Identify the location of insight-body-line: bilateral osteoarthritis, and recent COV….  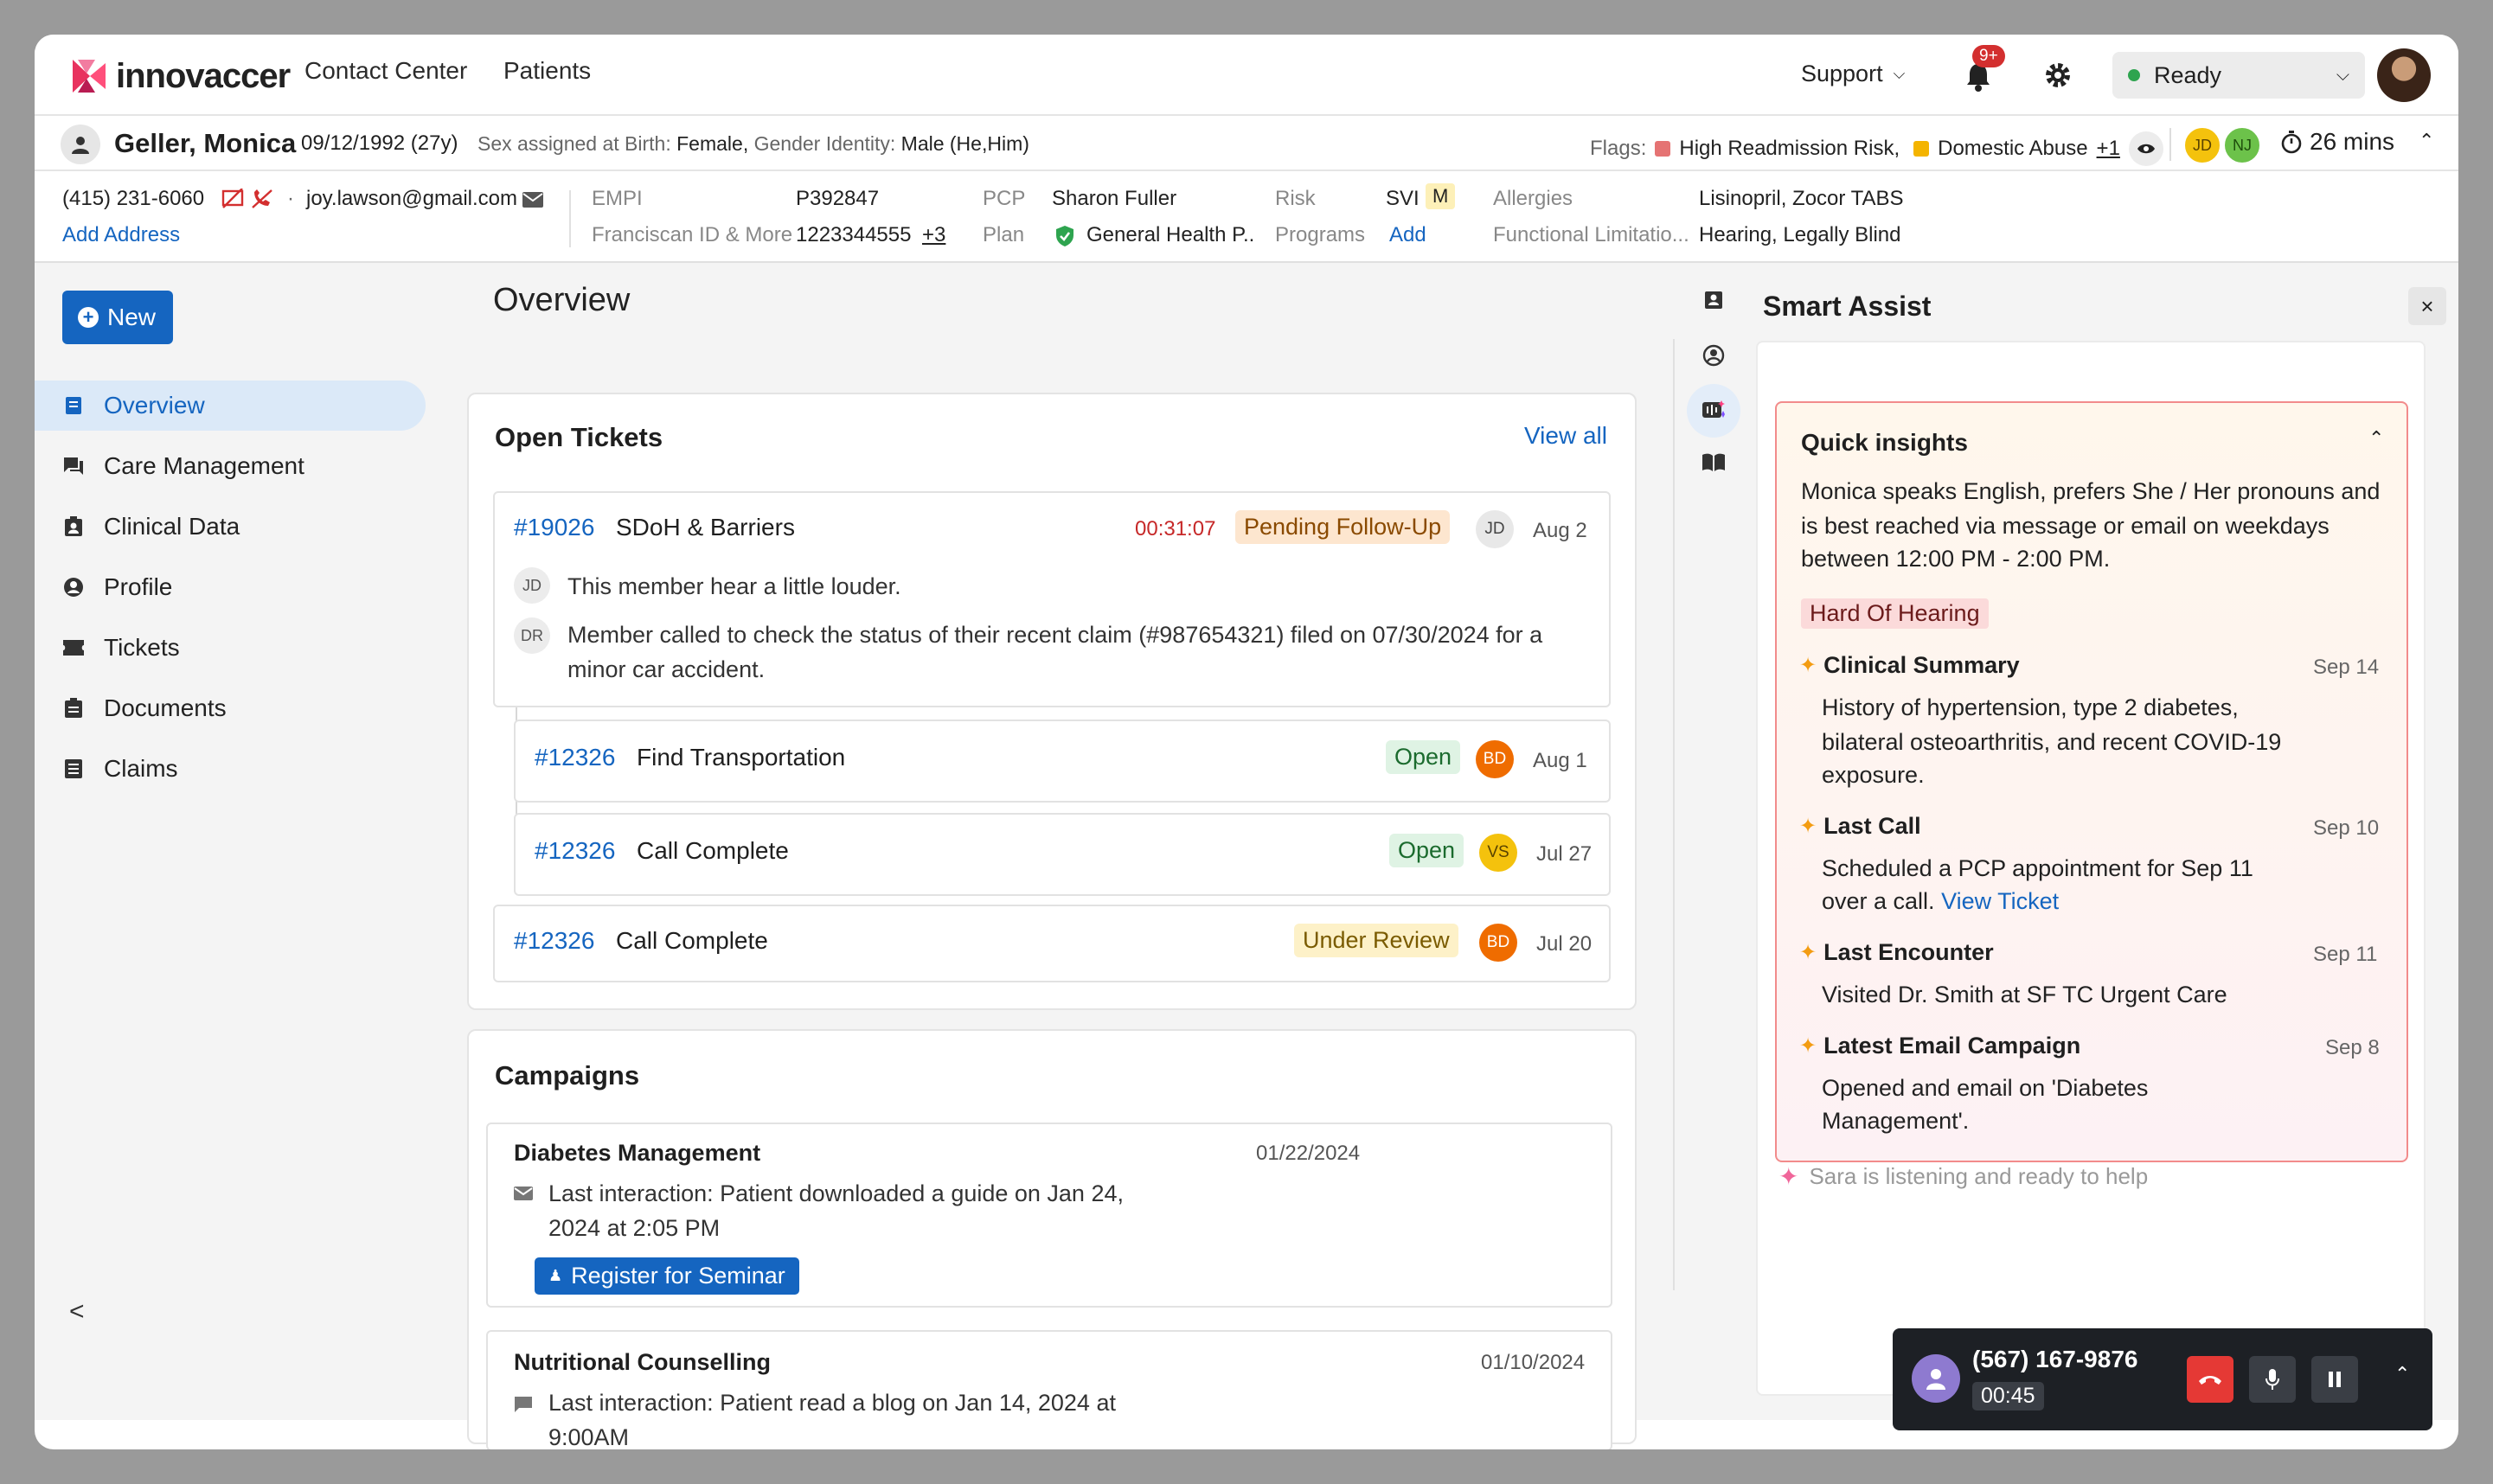
(2052, 742).